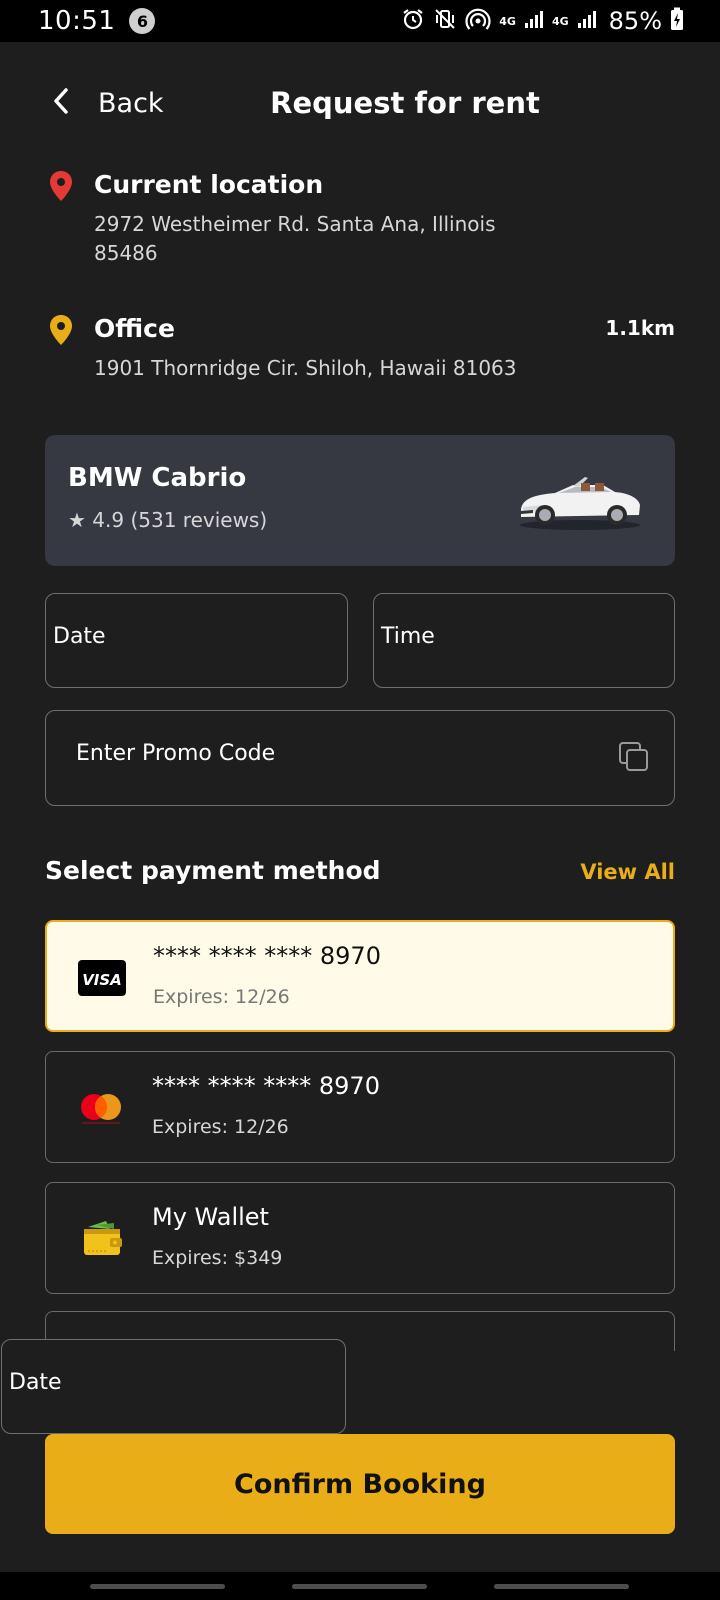  Describe the element at coordinates (413, 21) in the screenshot. I see `alarm-icon` at that location.